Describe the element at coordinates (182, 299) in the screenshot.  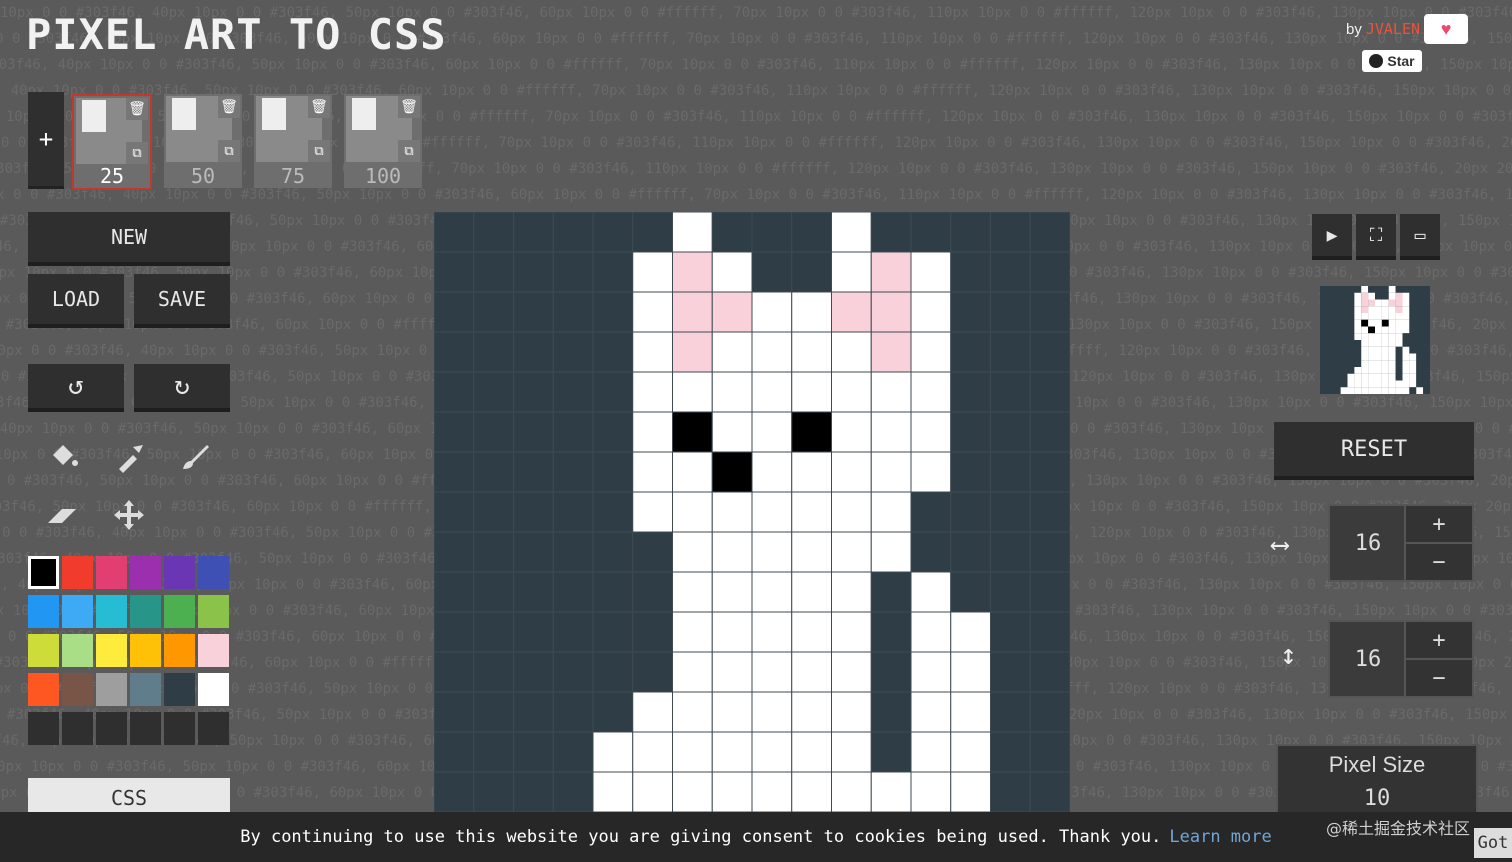
I see `save-button: SAVE` at that location.